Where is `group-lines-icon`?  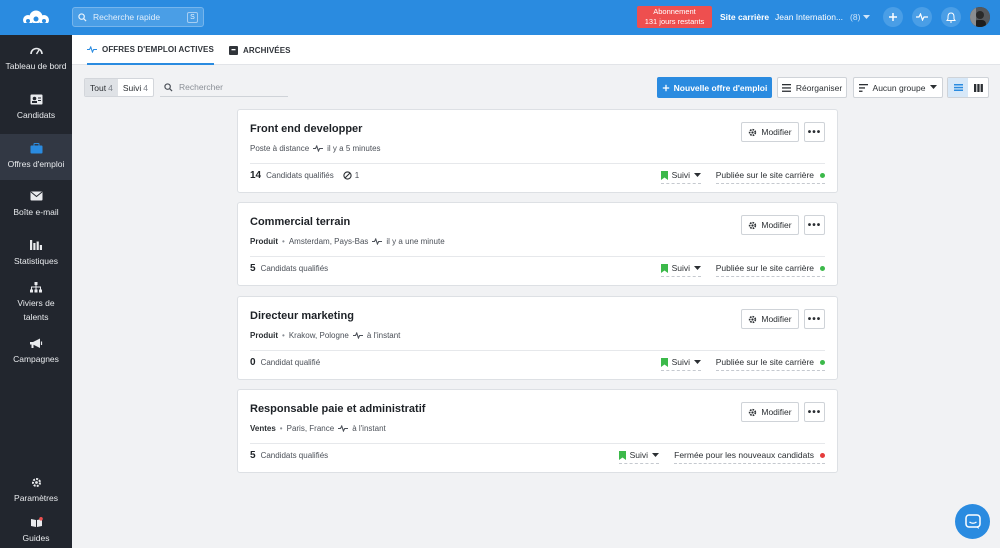 group-lines-icon is located at coordinates (863, 87).